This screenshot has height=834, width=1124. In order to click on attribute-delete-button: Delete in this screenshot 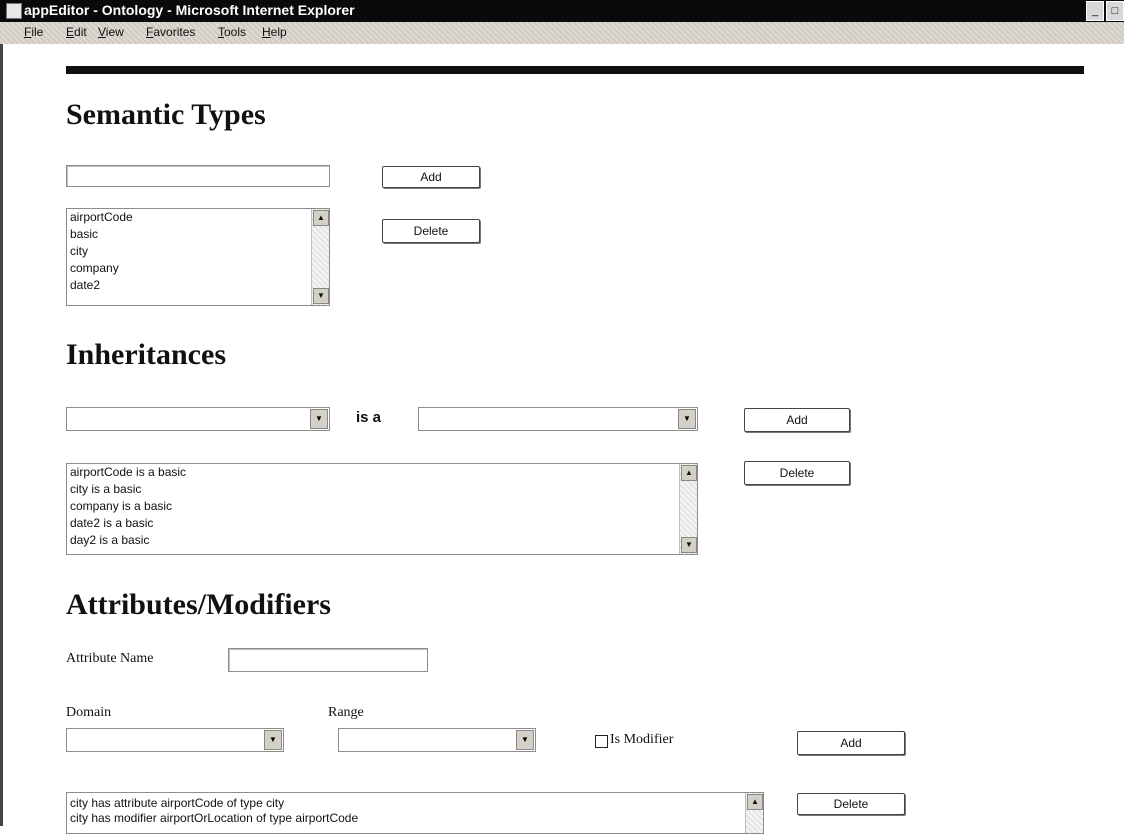, I will do `click(851, 804)`.